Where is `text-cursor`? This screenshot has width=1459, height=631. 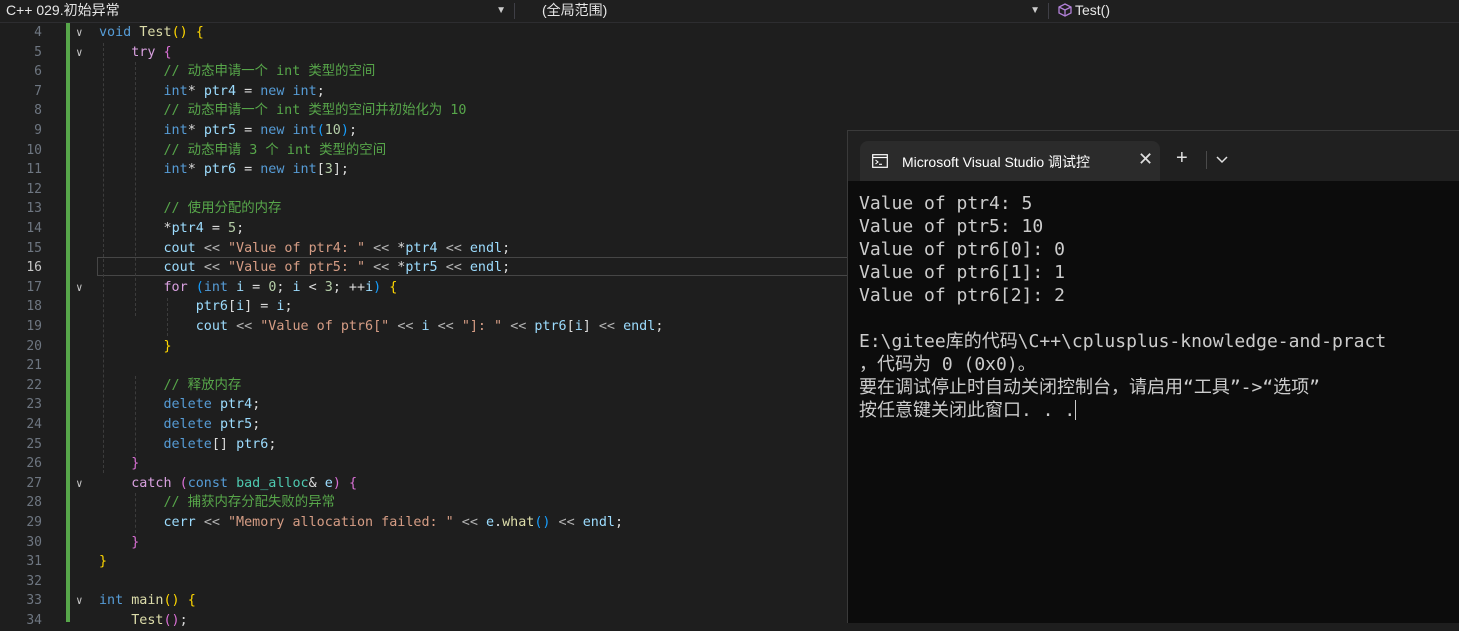 text-cursor is located at coordinates (1076, 410).